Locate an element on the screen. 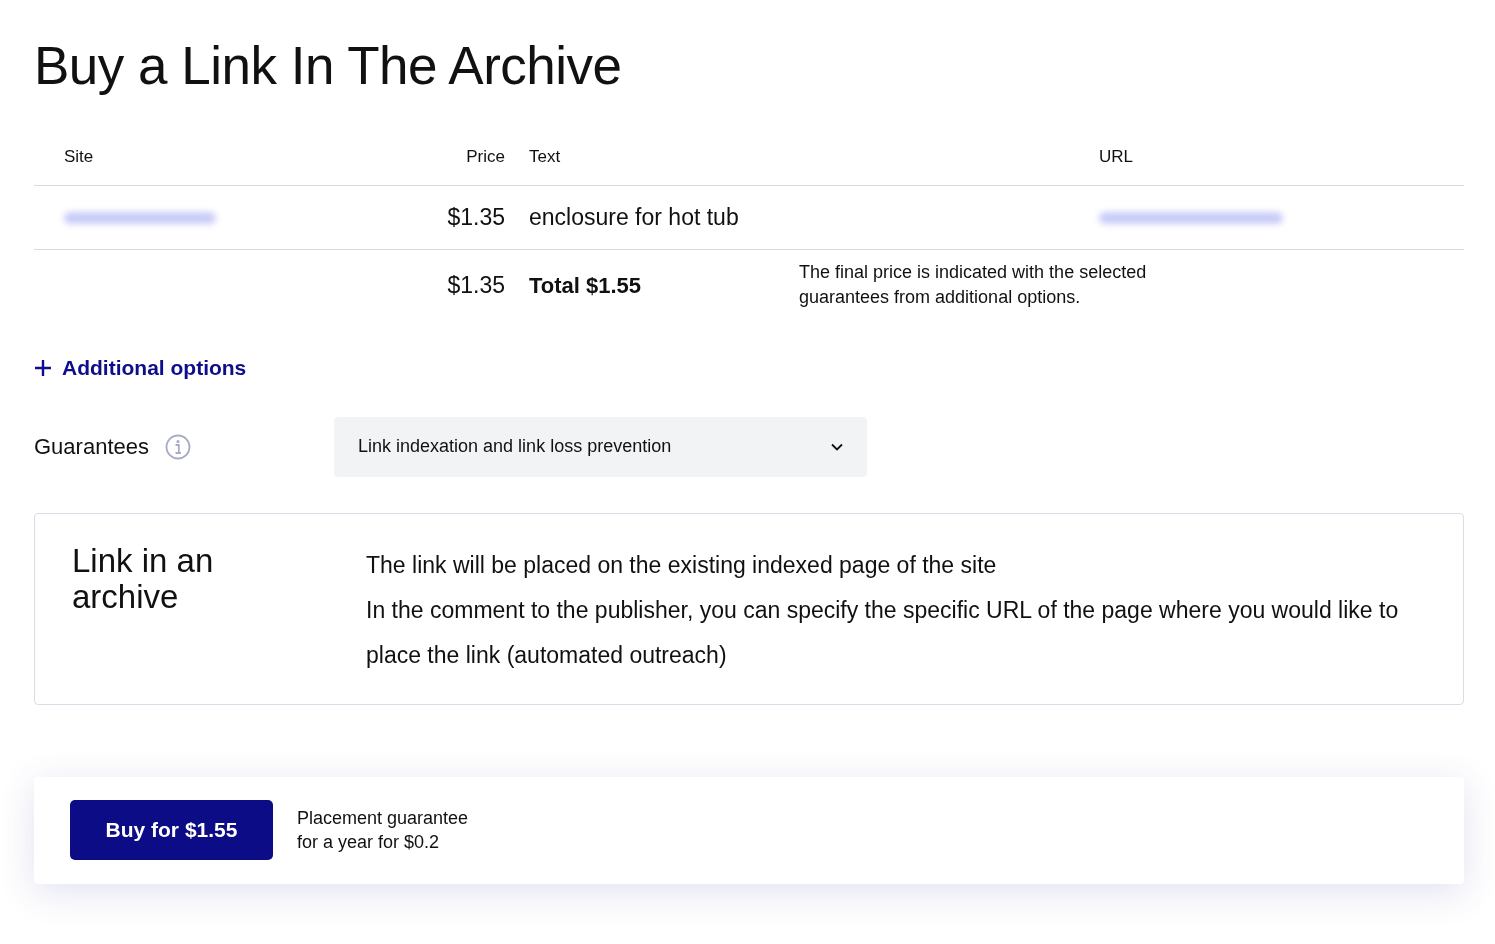 This screenshot has height=944, width=1495. total-amount: Total $1.55 is located at coordinates (585, 285).